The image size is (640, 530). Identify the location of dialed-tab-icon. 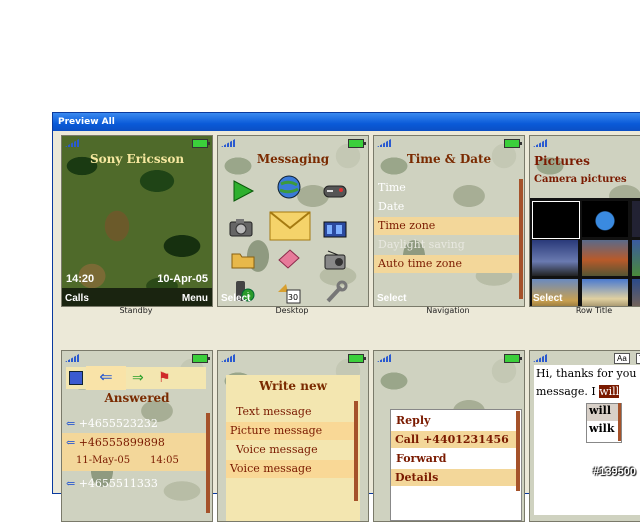
(76, 378).